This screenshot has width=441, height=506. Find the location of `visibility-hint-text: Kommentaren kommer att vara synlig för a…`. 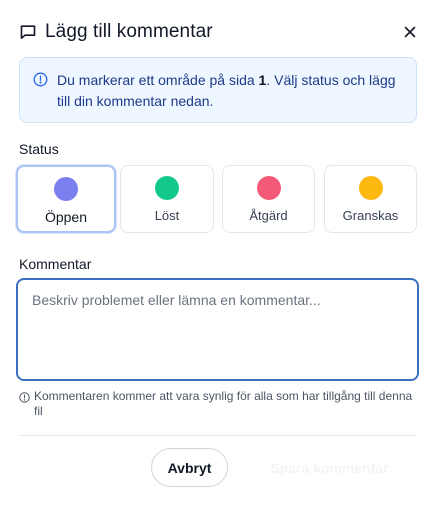

visibility-hint-text: Kommentaren kommer att vara synlig för a… is located at coordinates (223, 403).